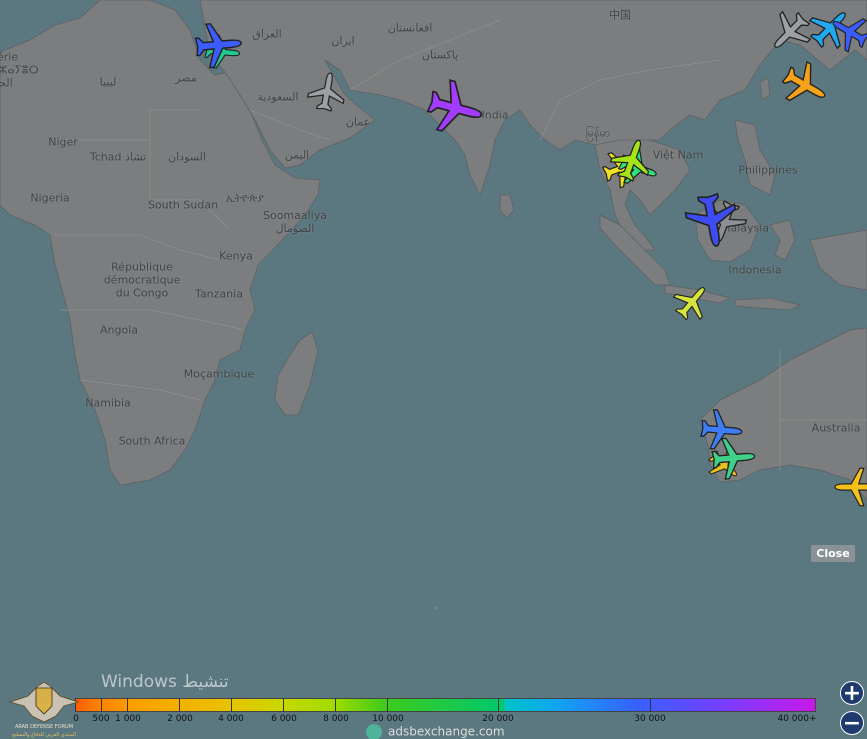 This screenshot has width=867, height=739. What do you see at coordinates (495, 115) in the screenshot?
I see `label-india: India` at bounding box center [495, 115].